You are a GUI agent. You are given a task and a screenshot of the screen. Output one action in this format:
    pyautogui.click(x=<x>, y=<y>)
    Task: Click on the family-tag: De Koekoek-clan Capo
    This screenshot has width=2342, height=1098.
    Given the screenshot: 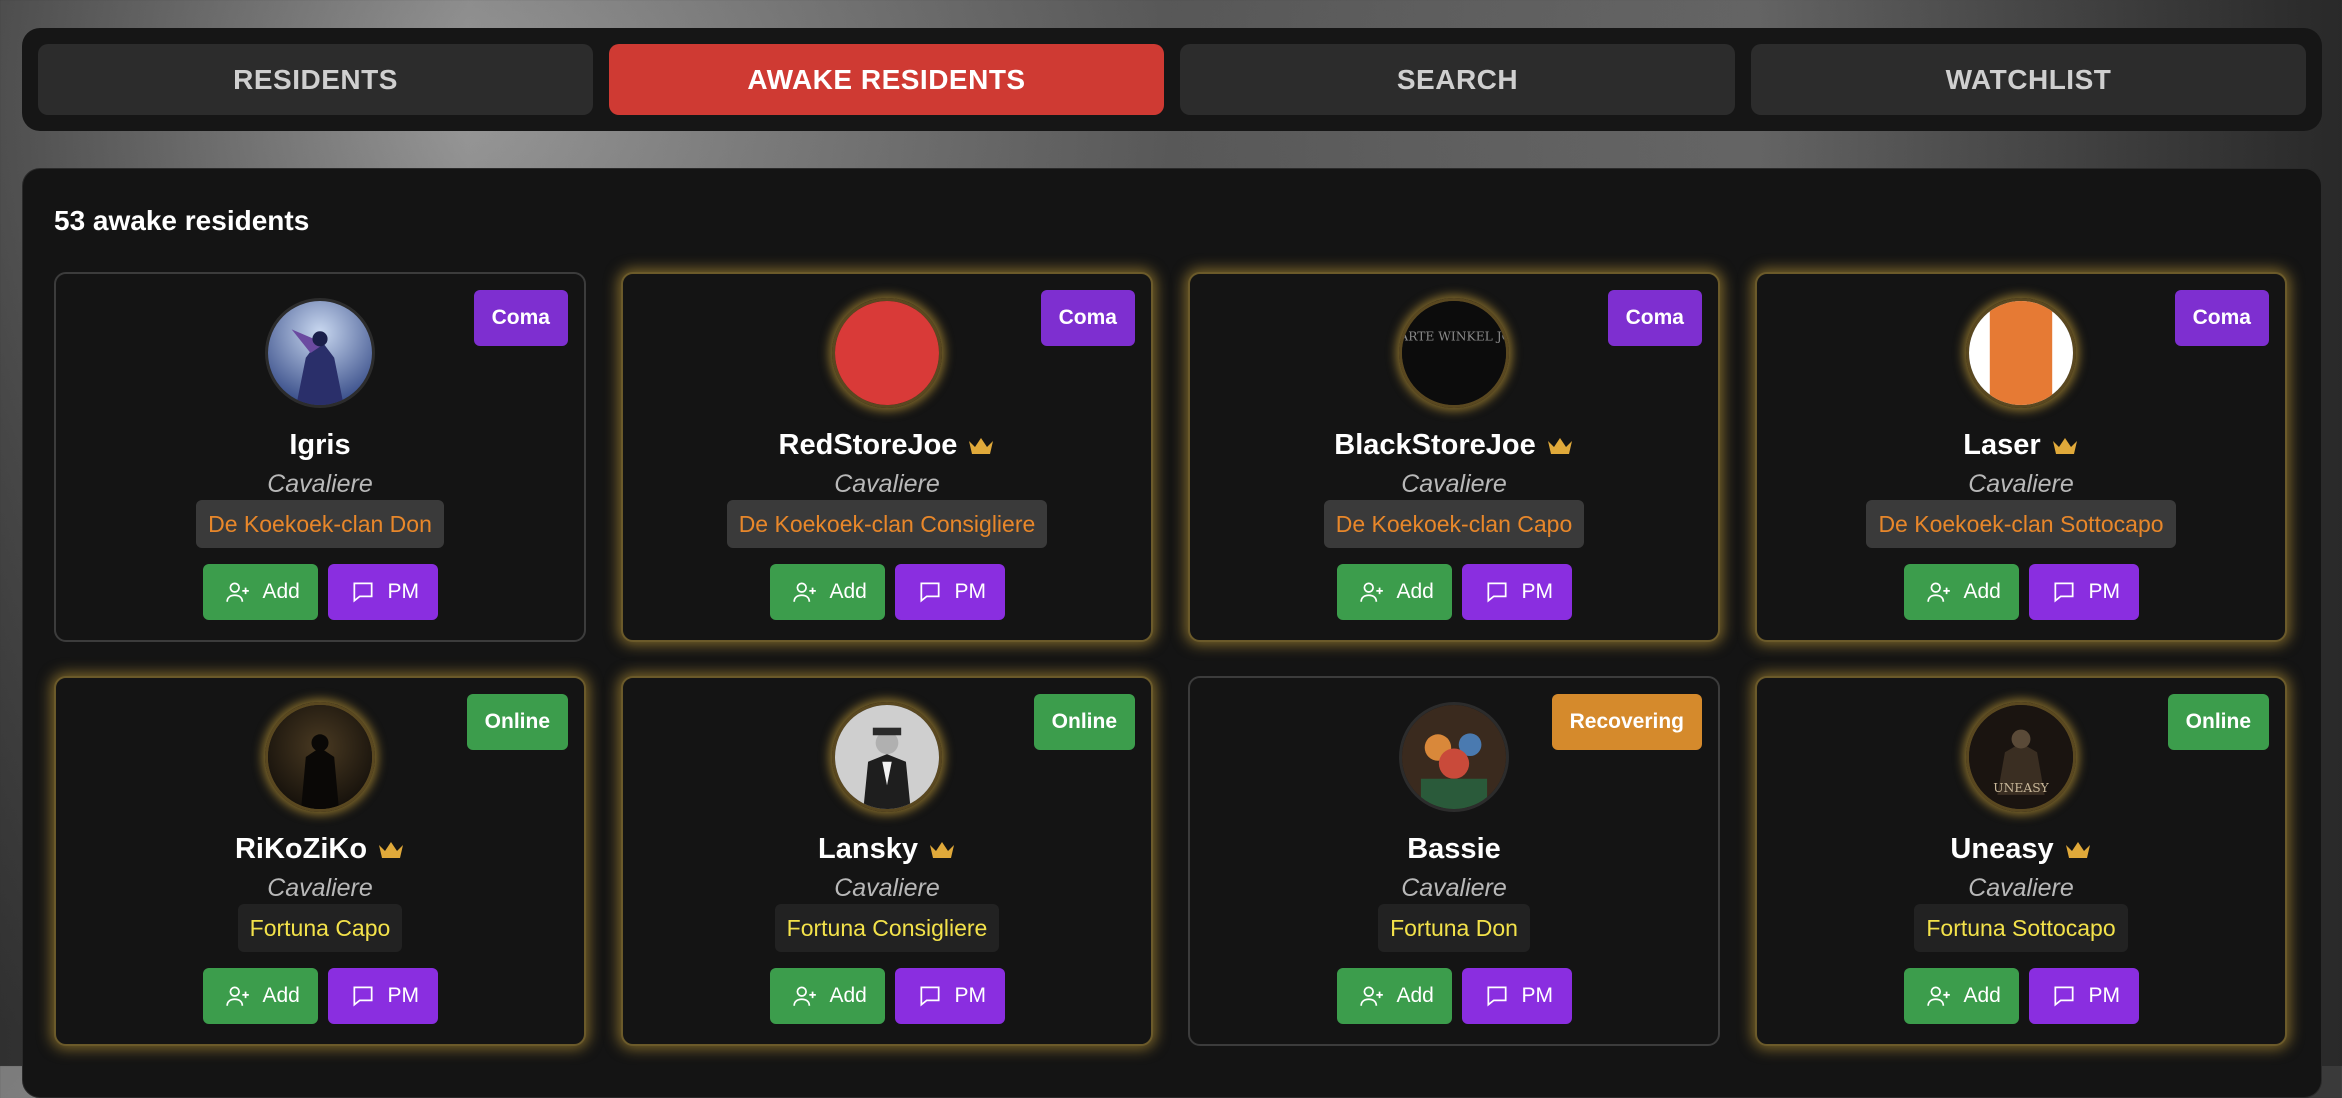 What is the action you would take?
    pyautogui.click(x=1454, y=524)
    